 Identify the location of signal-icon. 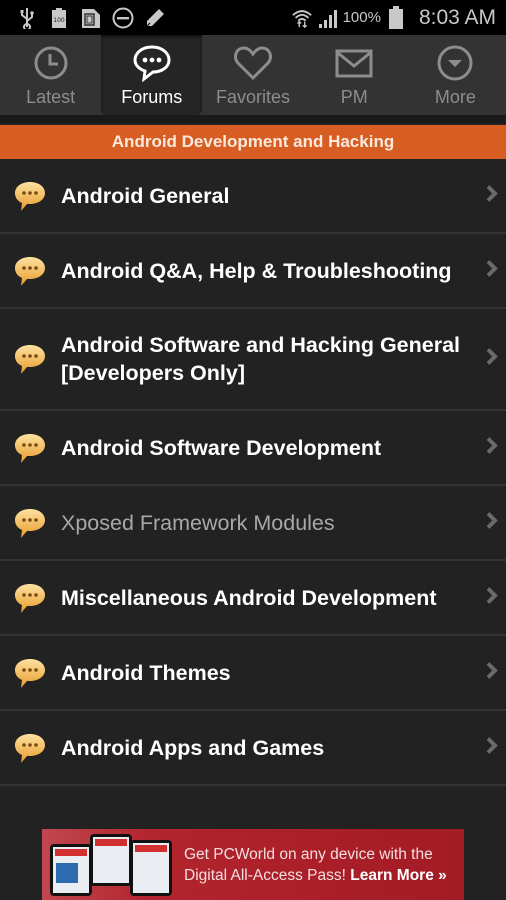
(328, 18).